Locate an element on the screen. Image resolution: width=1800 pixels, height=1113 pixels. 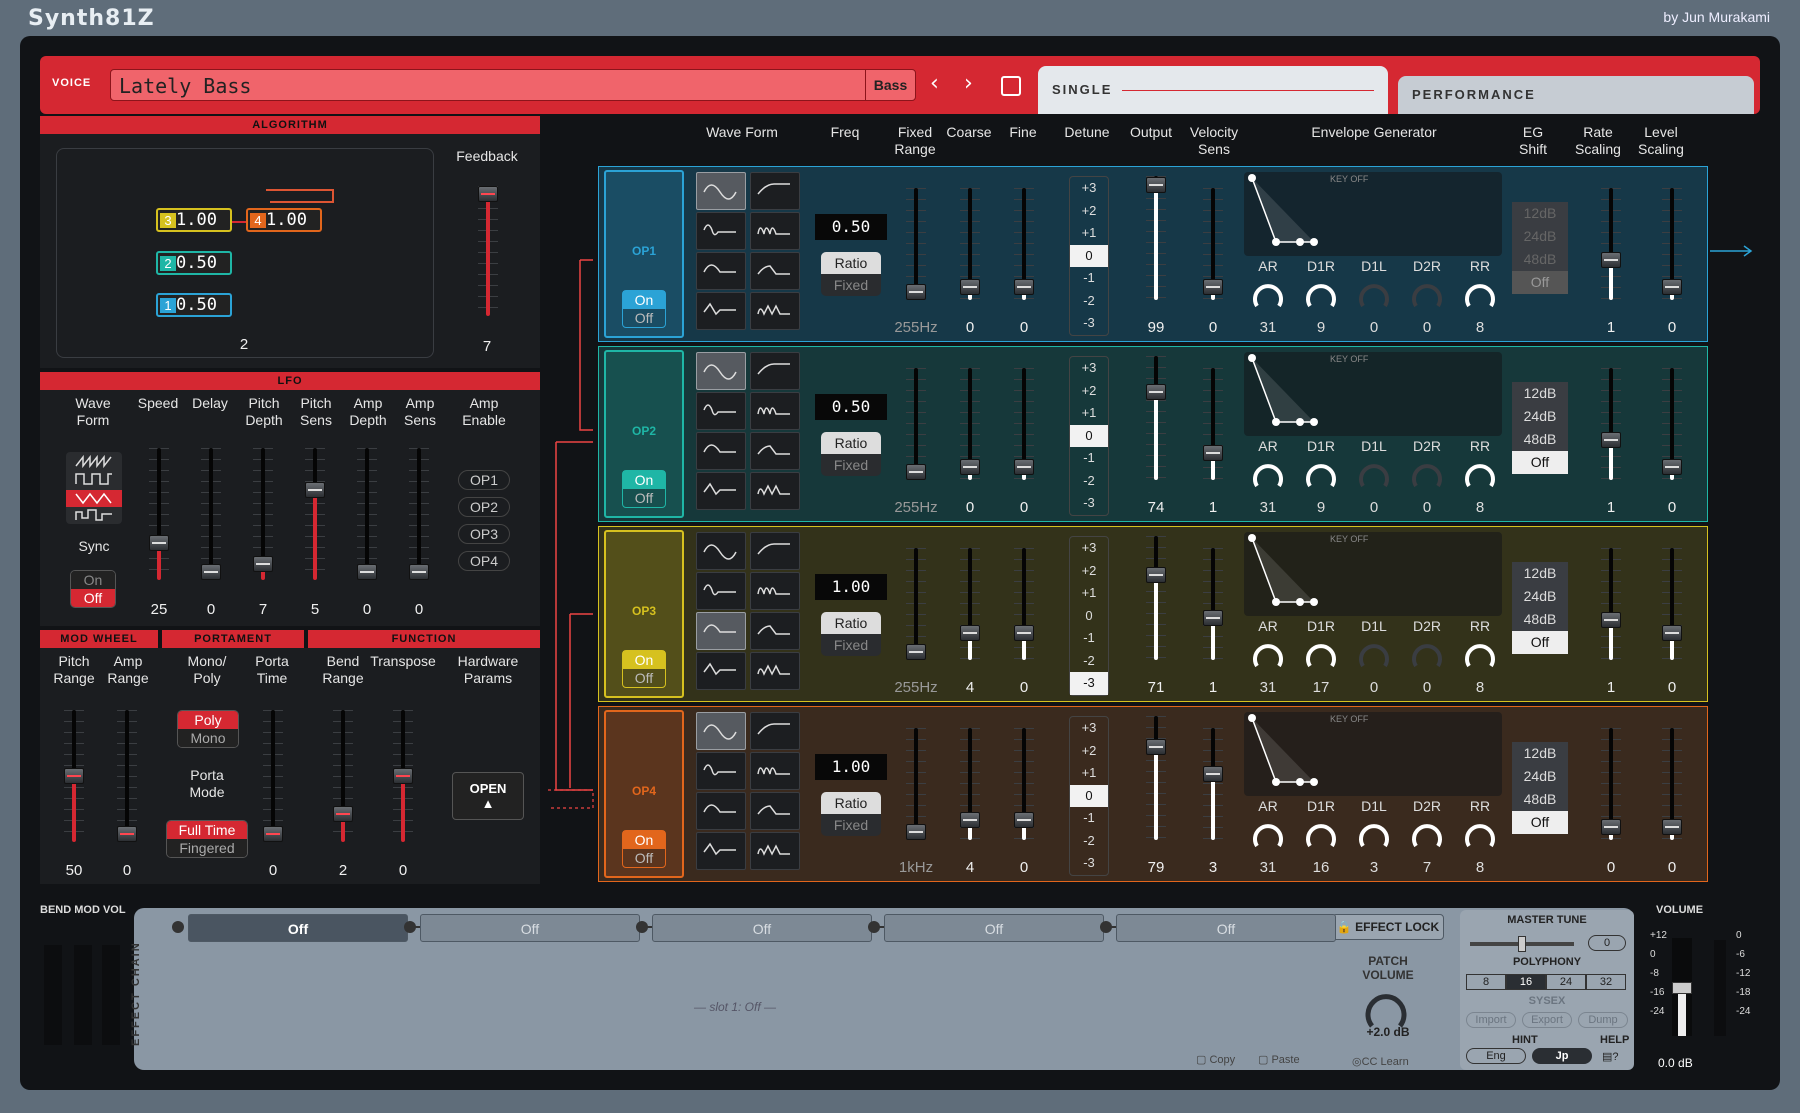
copy-button: ▢ Copy is located at coordinates (1215, 1059).